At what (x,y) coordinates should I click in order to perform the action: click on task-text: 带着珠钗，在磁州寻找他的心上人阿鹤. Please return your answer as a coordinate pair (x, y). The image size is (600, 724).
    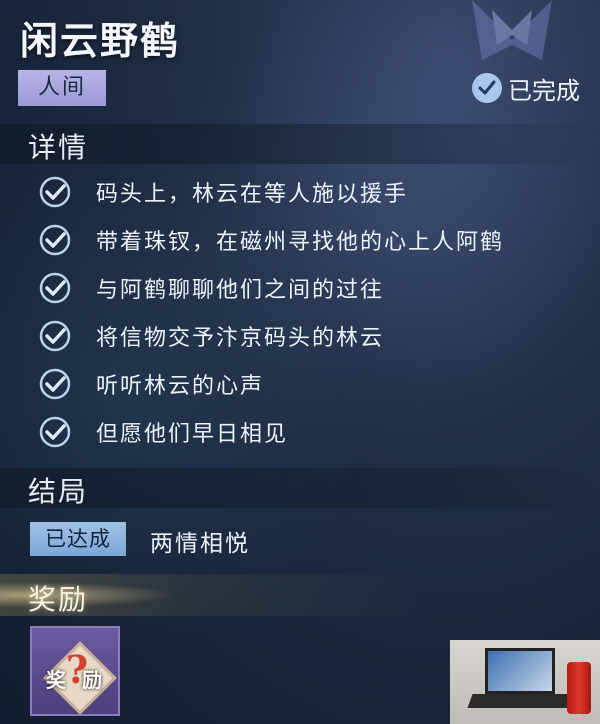
    Looking at the image, I should click on (300, 242).